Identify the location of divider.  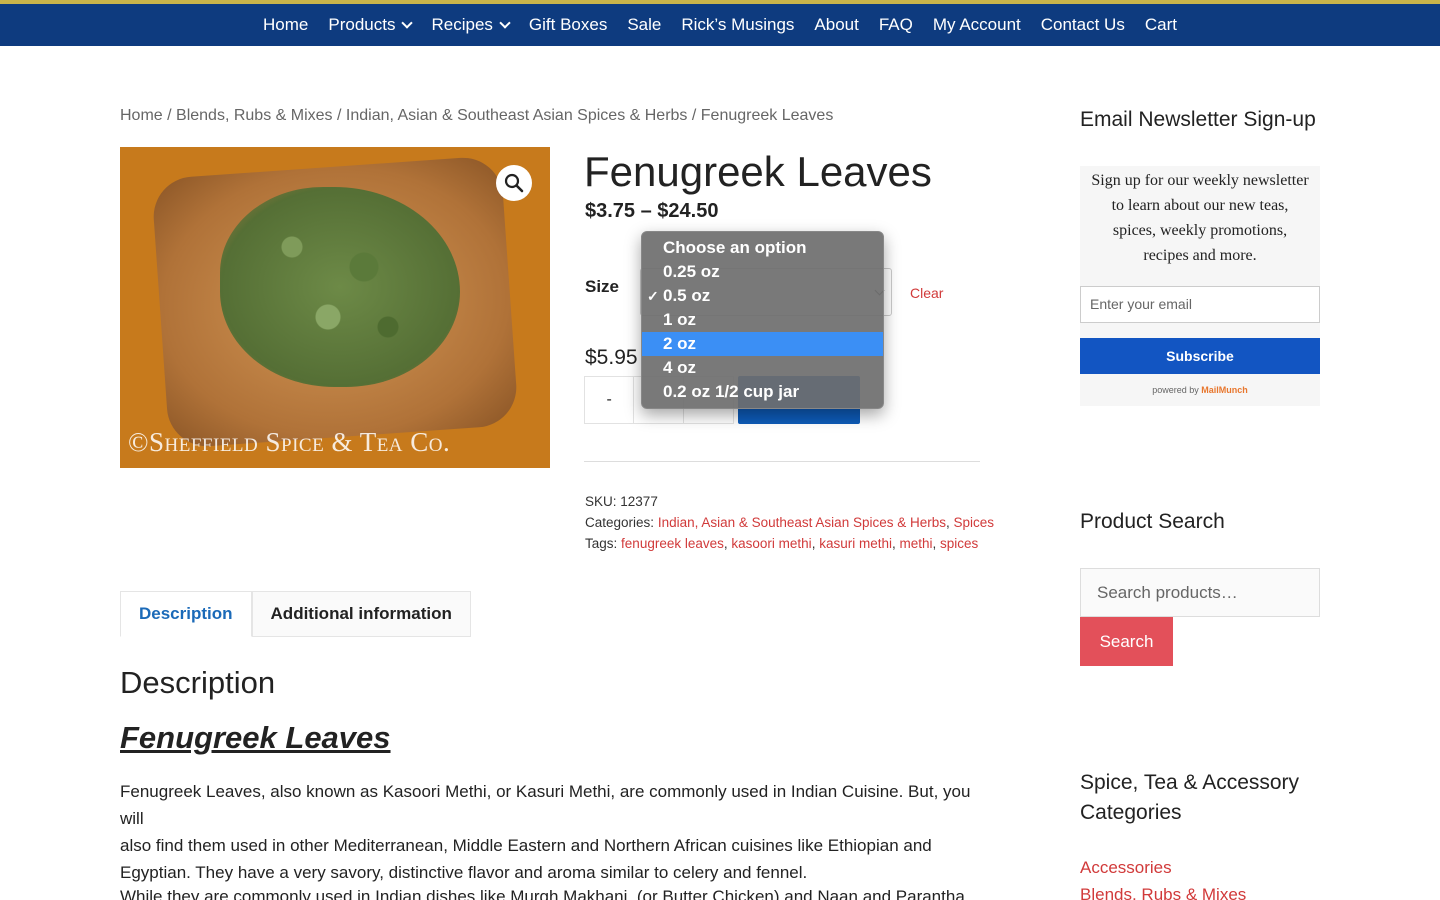
(782, 461).